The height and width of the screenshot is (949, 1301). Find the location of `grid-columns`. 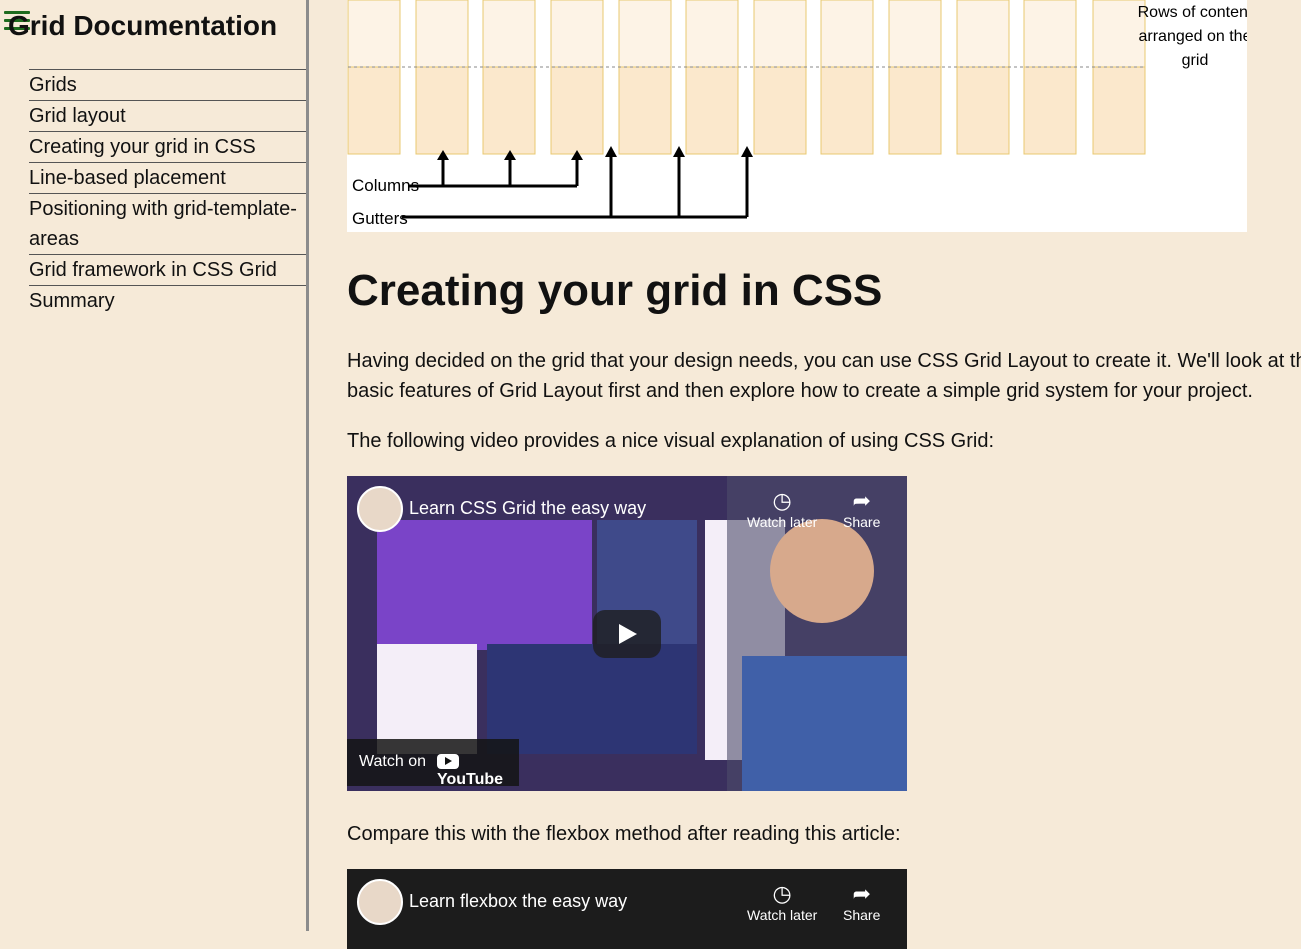

grid-columns is located at coordinates (746, 77).